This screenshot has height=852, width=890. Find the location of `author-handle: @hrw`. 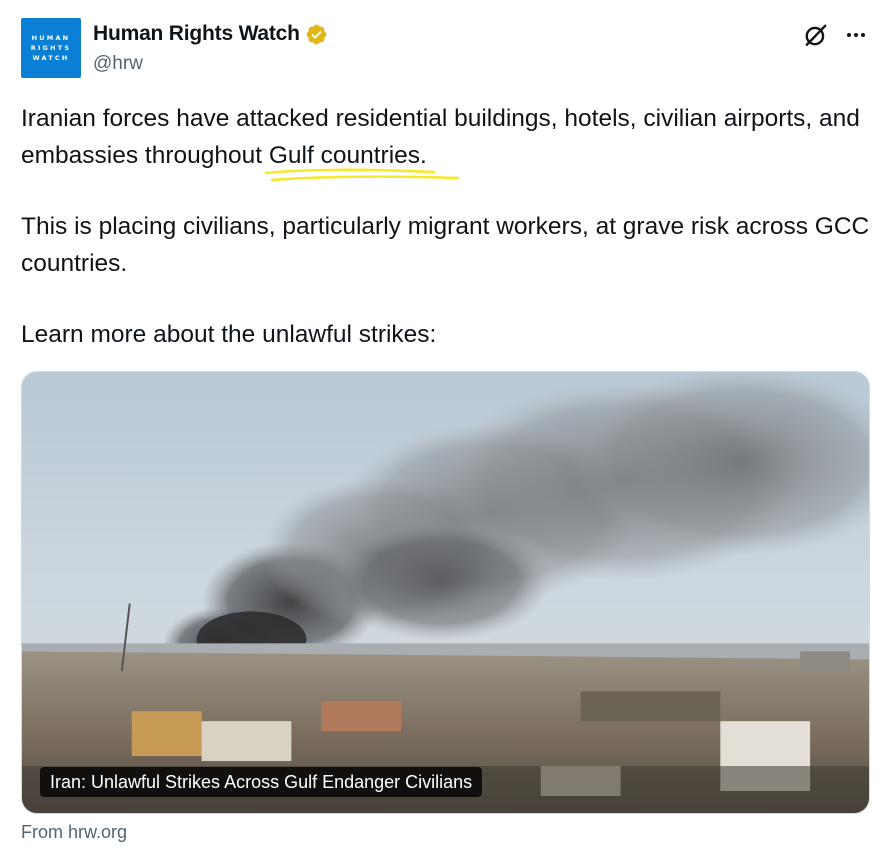

author-handle: @hrw is located at coordinates (118, 64).